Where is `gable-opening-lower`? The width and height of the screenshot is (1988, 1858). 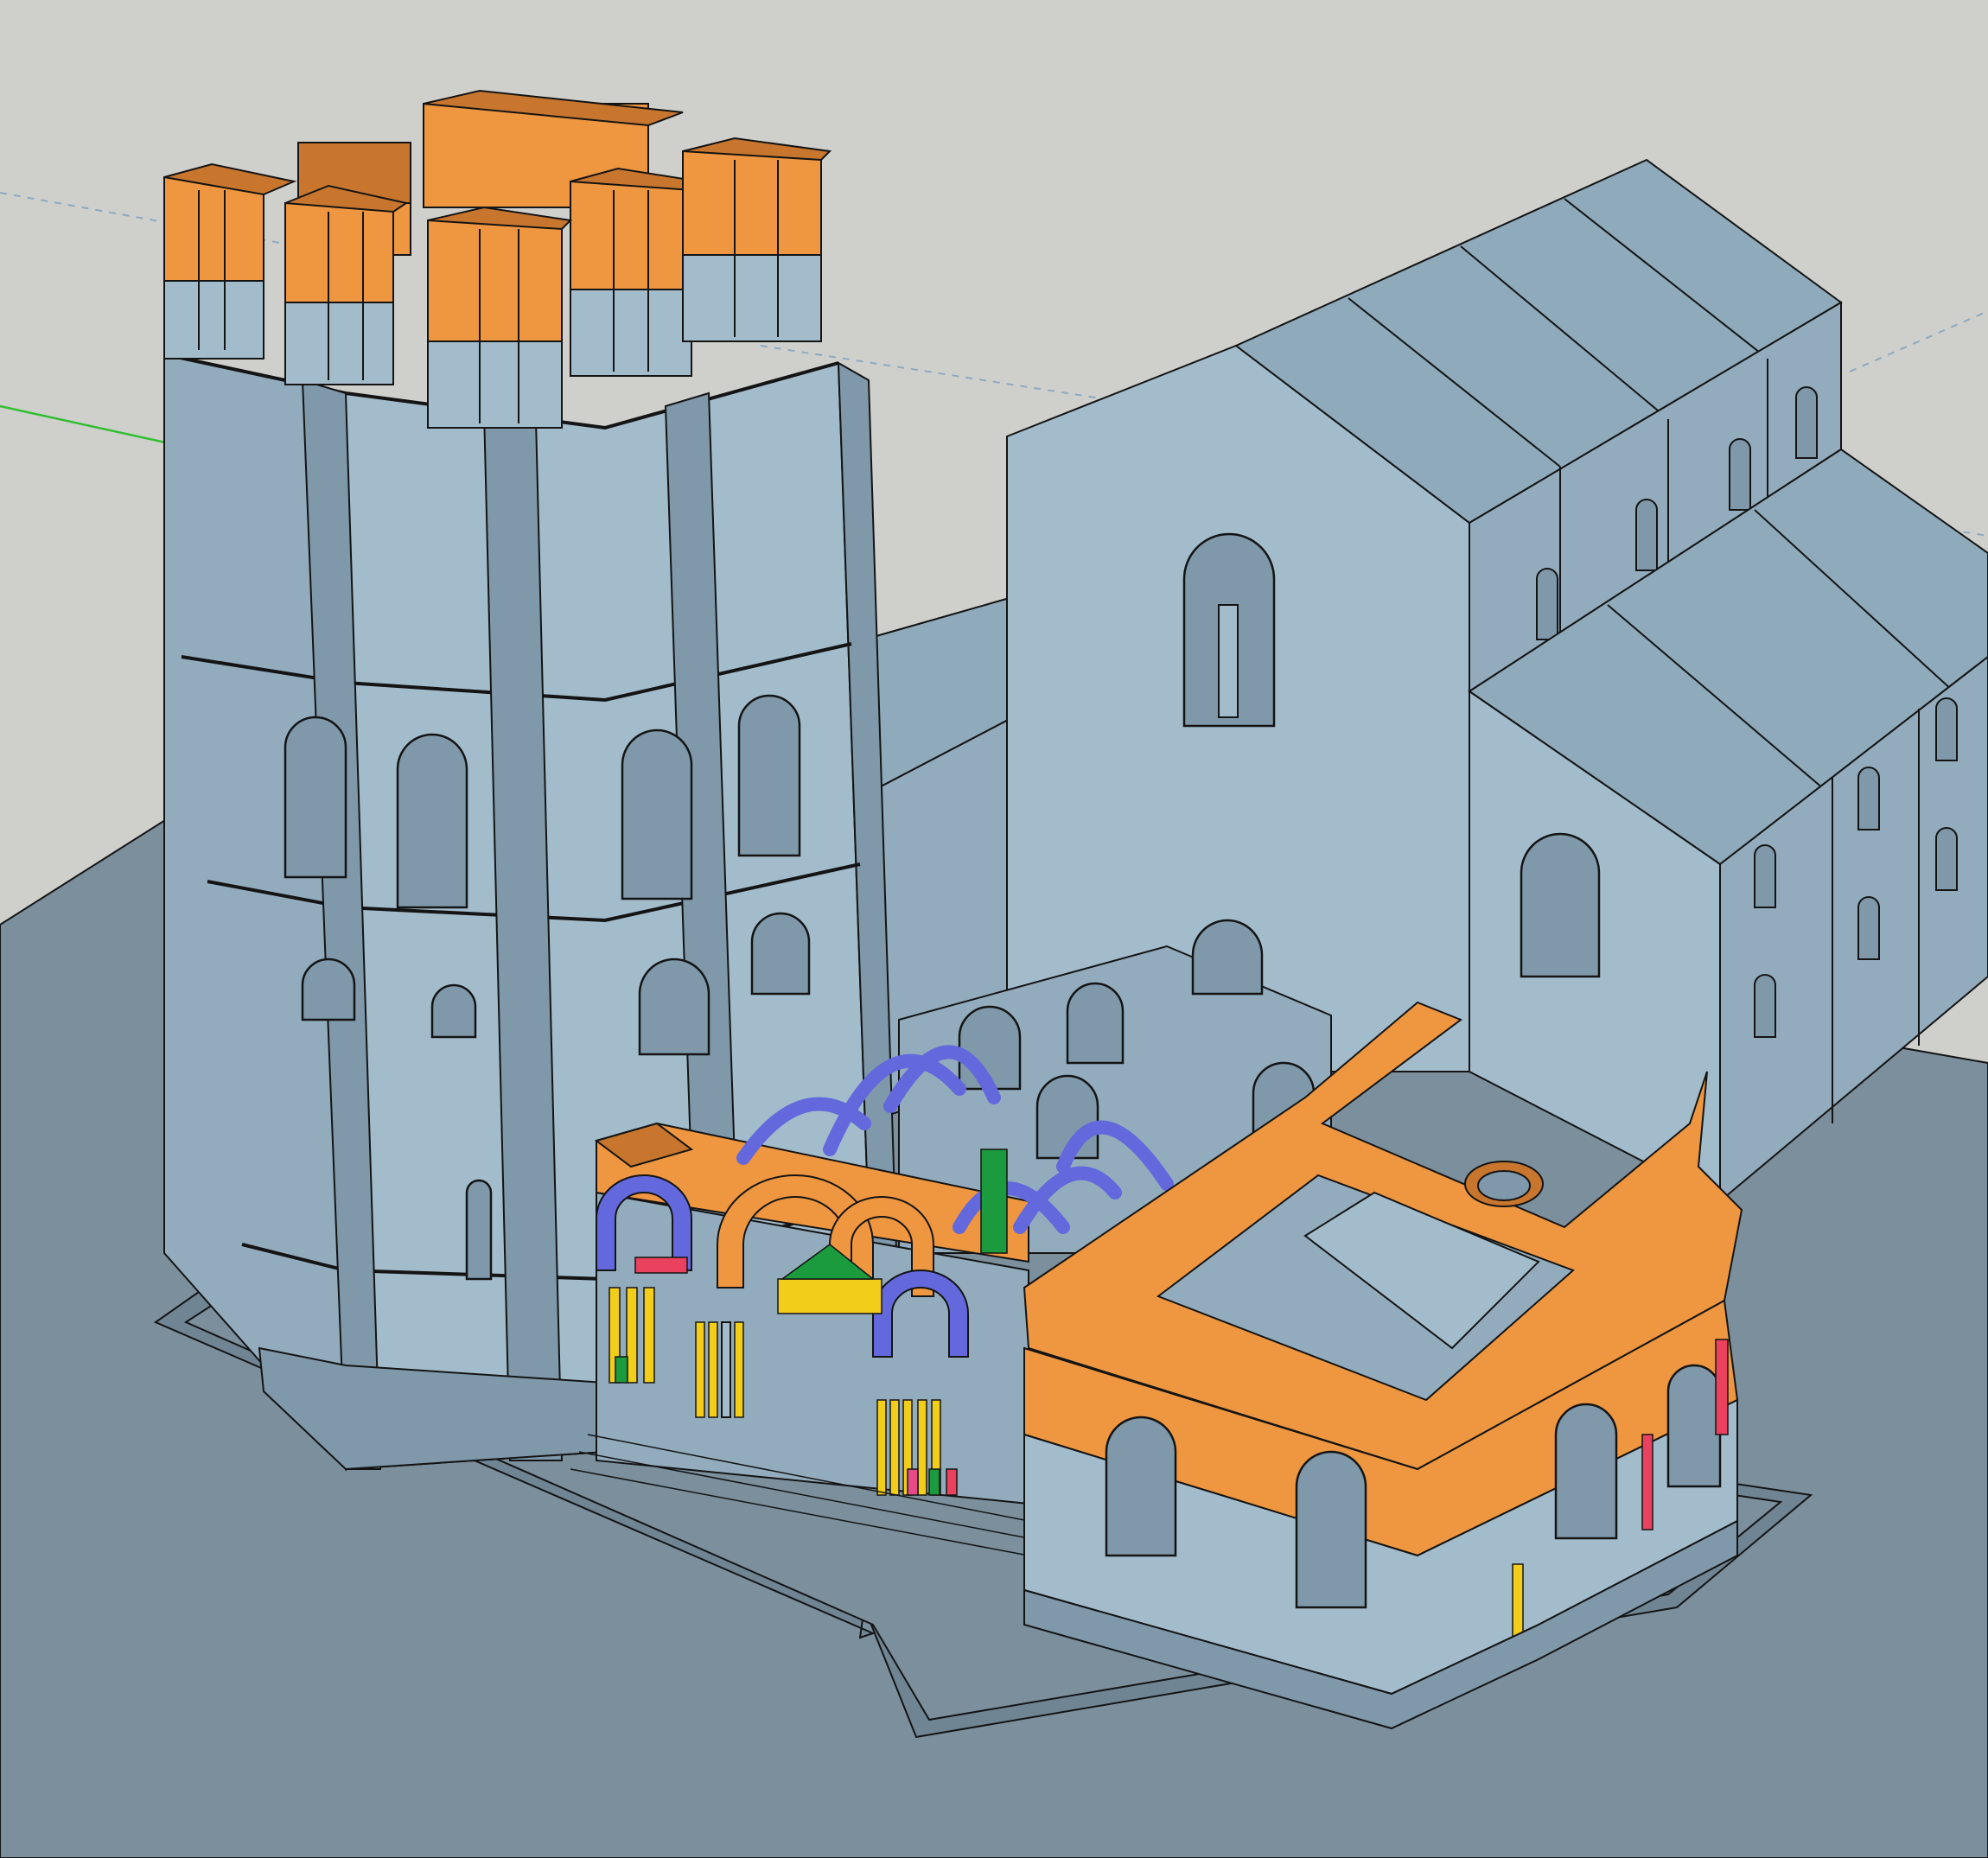 gable-opening-lower is located at coordinates (1560, 905).